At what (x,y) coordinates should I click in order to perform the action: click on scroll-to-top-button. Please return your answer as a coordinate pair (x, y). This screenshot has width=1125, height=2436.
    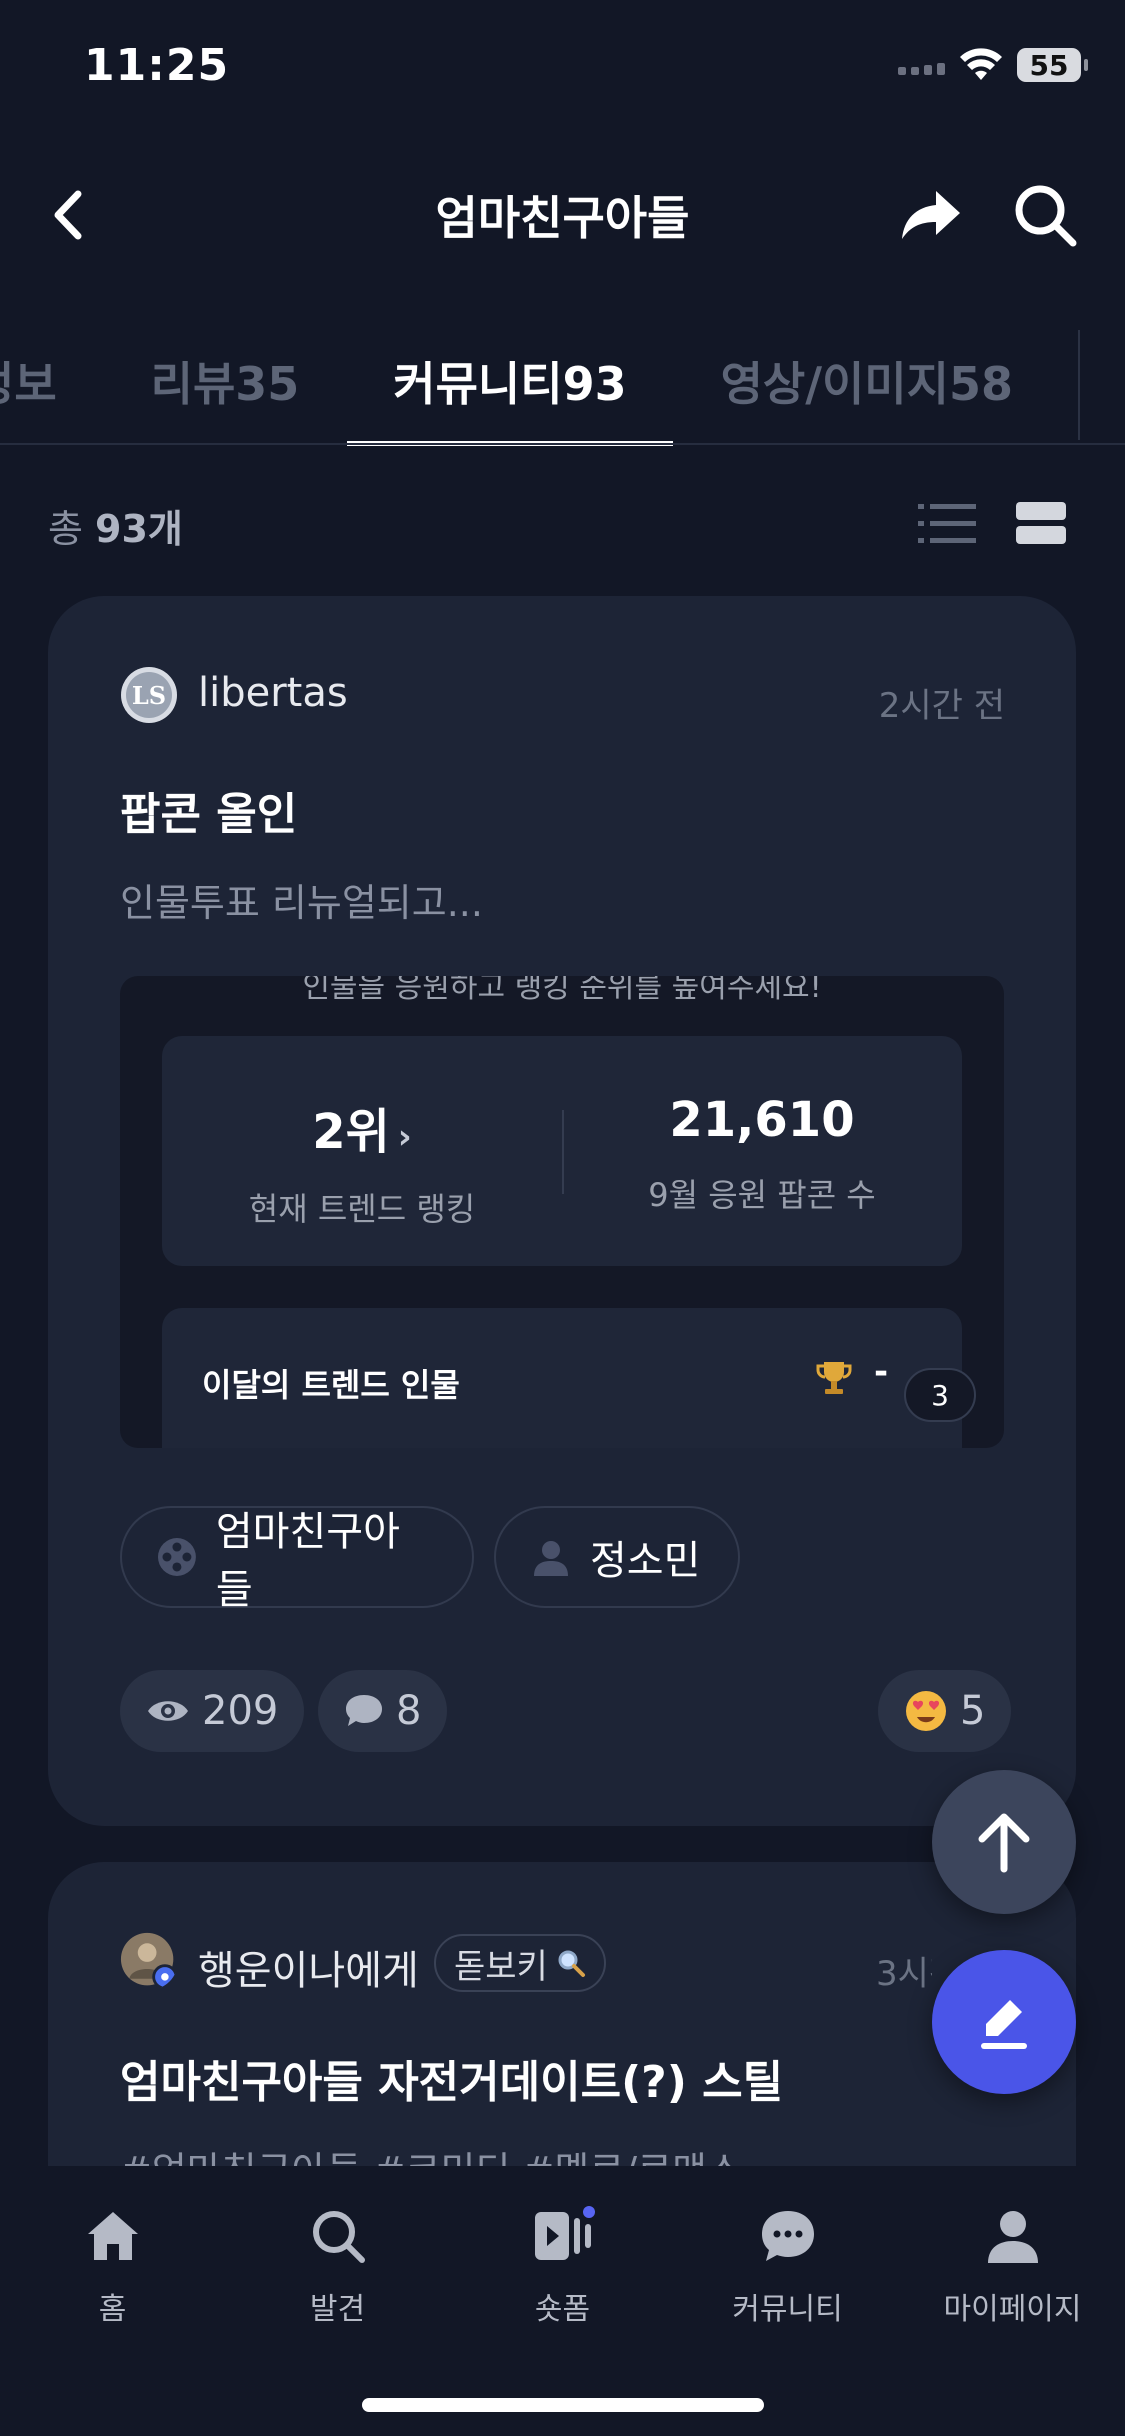
    Looking at the image, I should click on (1004, 1842).